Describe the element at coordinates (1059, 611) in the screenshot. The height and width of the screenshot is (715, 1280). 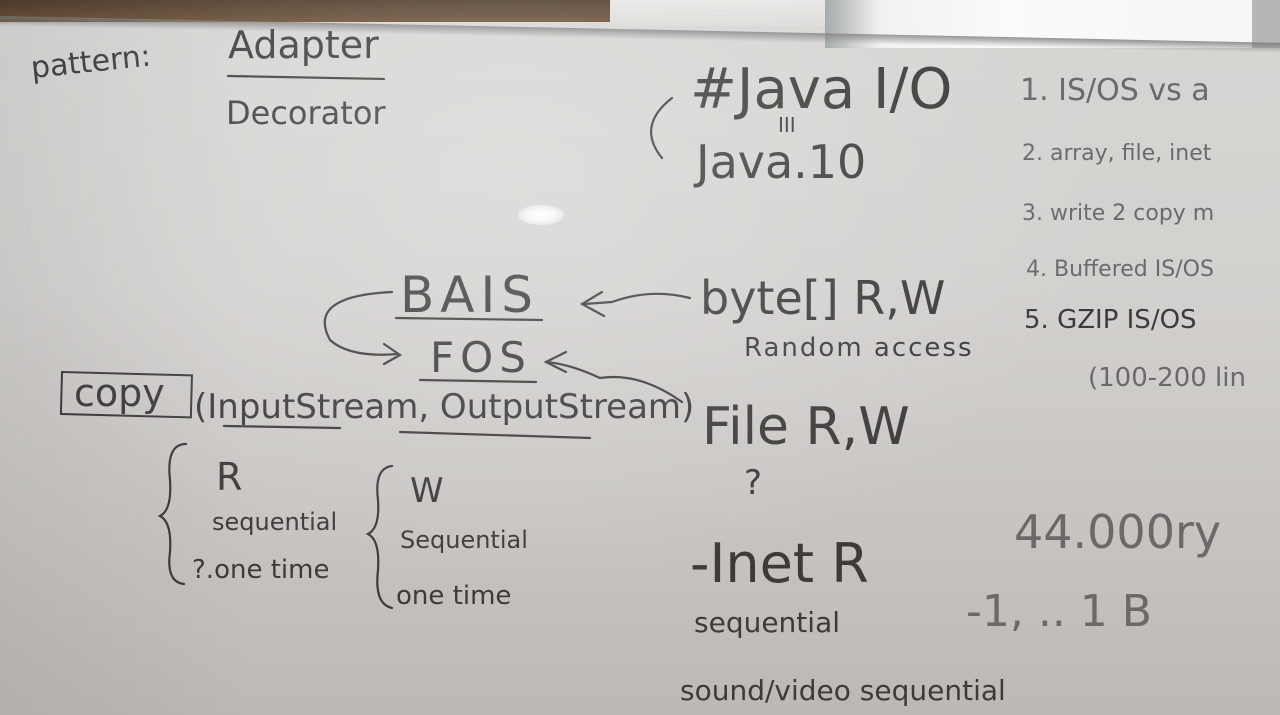
I see `range-value: -1, .. 1 B` at that location.